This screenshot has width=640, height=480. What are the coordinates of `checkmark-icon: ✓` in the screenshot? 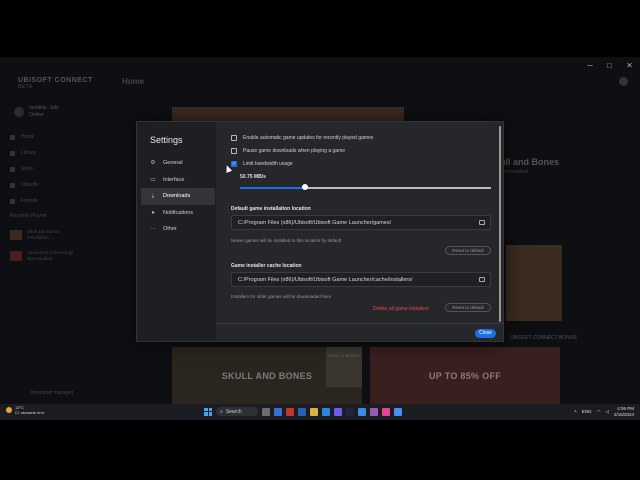 It's located at (234, 164).